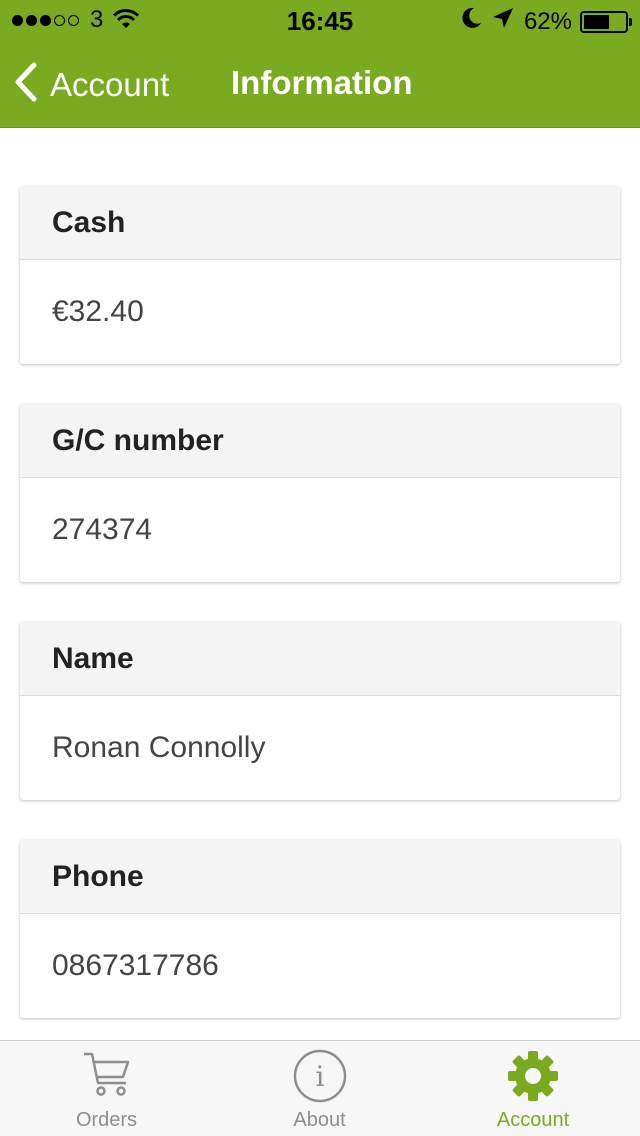 The width and height of the screenshot is (640, 1136). What do you see at coordinates (102, 529) in the screenshot?
I see `card-value: 274374` at bounding box center [102, 529].